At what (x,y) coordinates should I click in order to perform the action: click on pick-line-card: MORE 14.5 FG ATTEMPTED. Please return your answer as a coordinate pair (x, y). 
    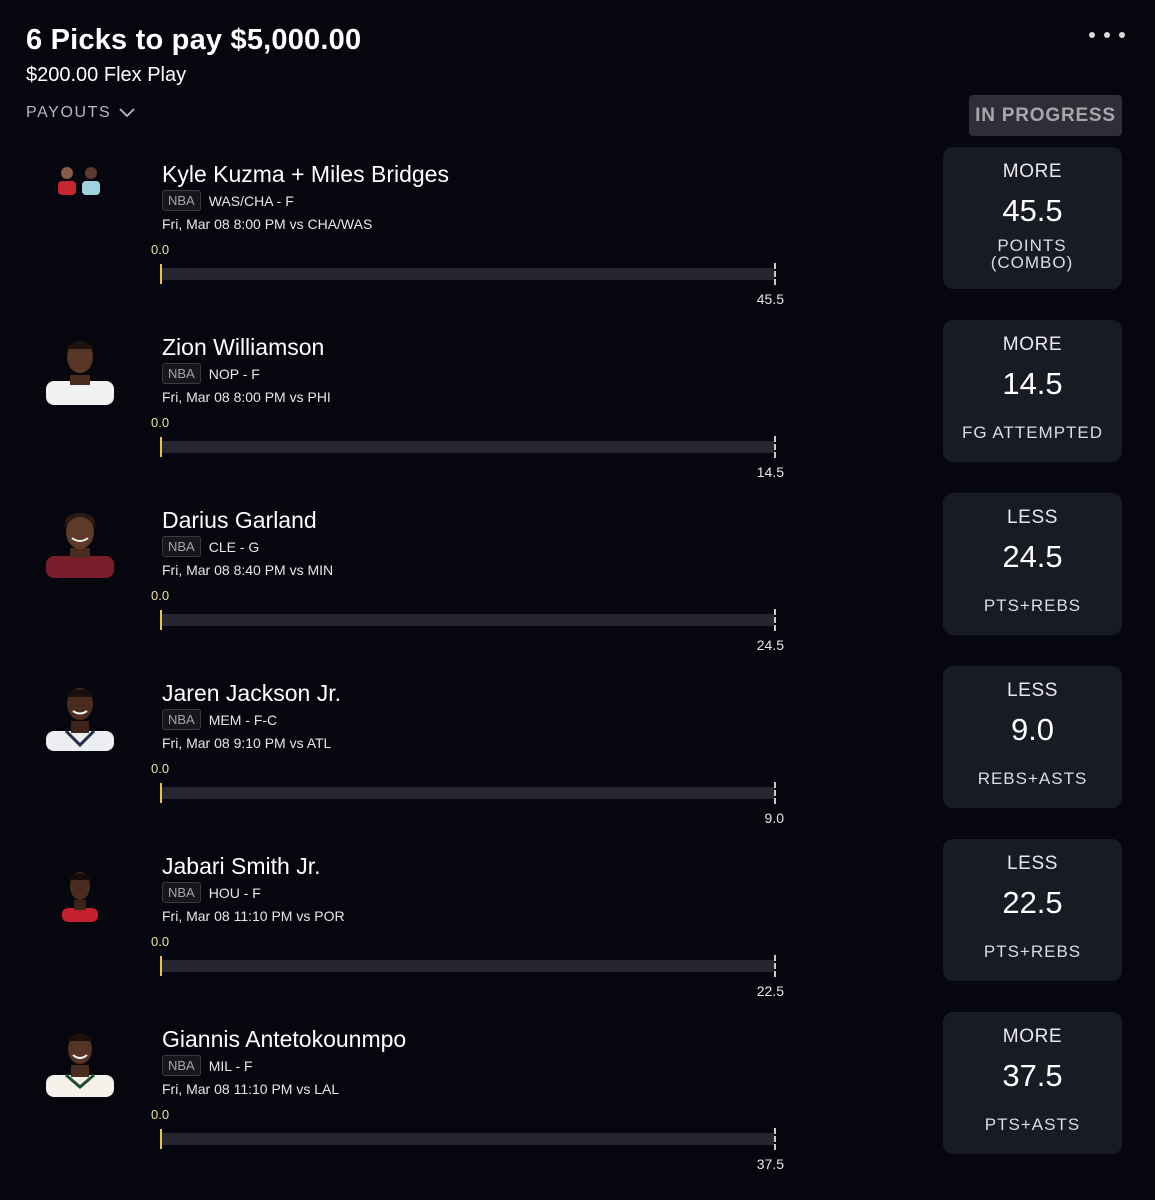
    Looking at the image, I should click on (1032, 391).